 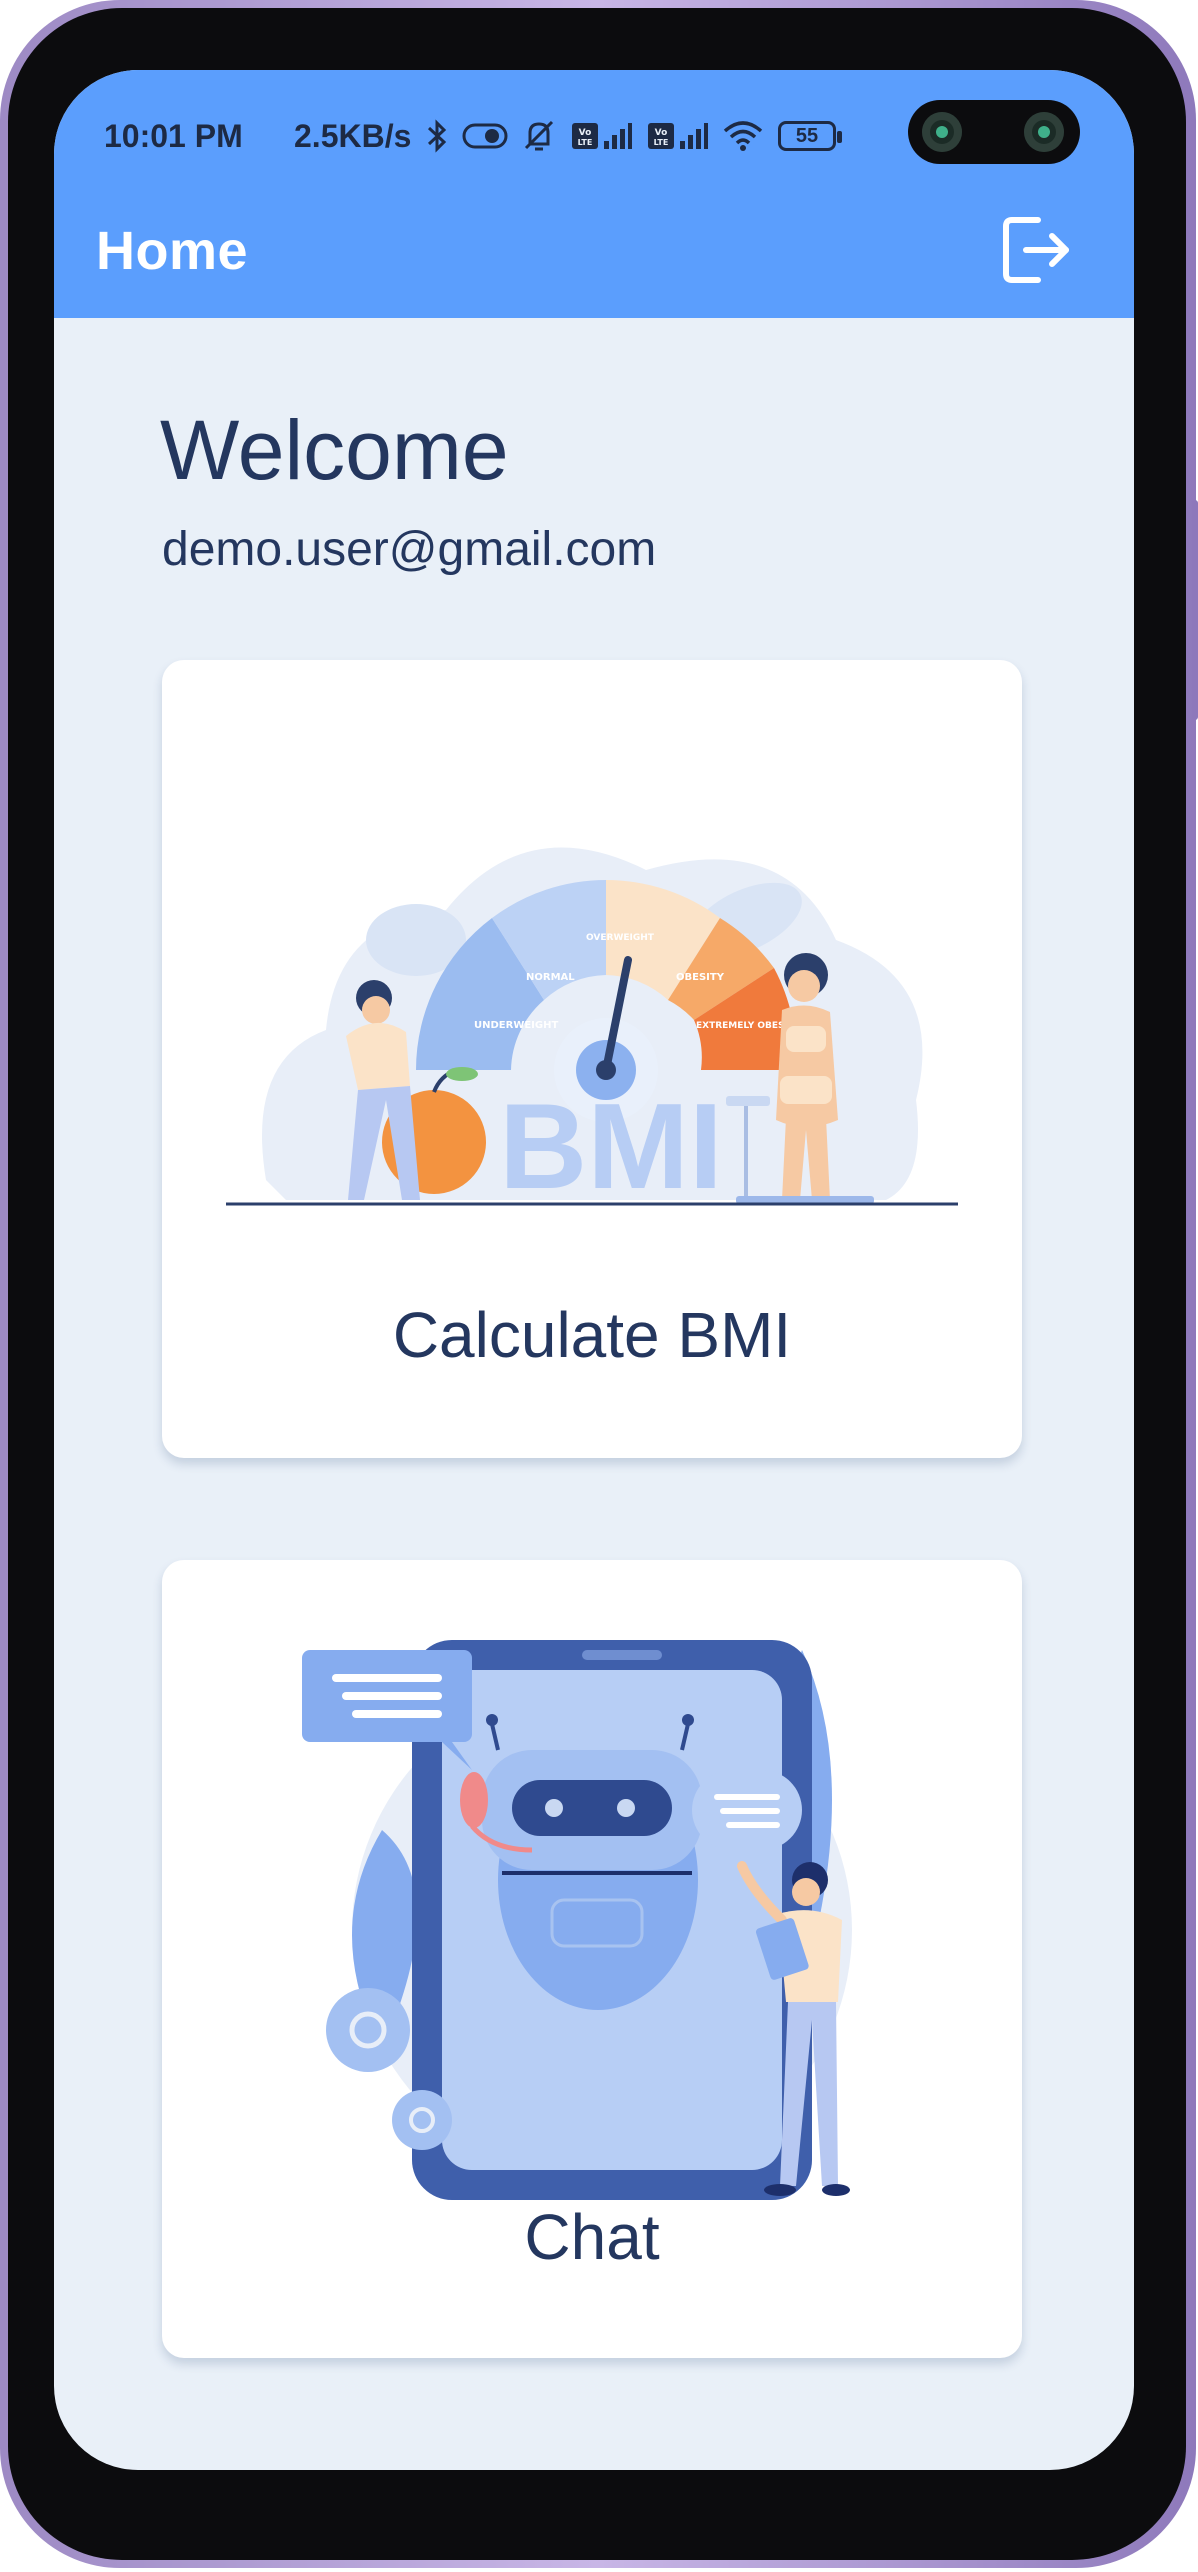 What do you see at coordinates (409, 549) in the screenshot?
I see `user-email: demo.user@gmail.com` at bounding box center [409, 549].